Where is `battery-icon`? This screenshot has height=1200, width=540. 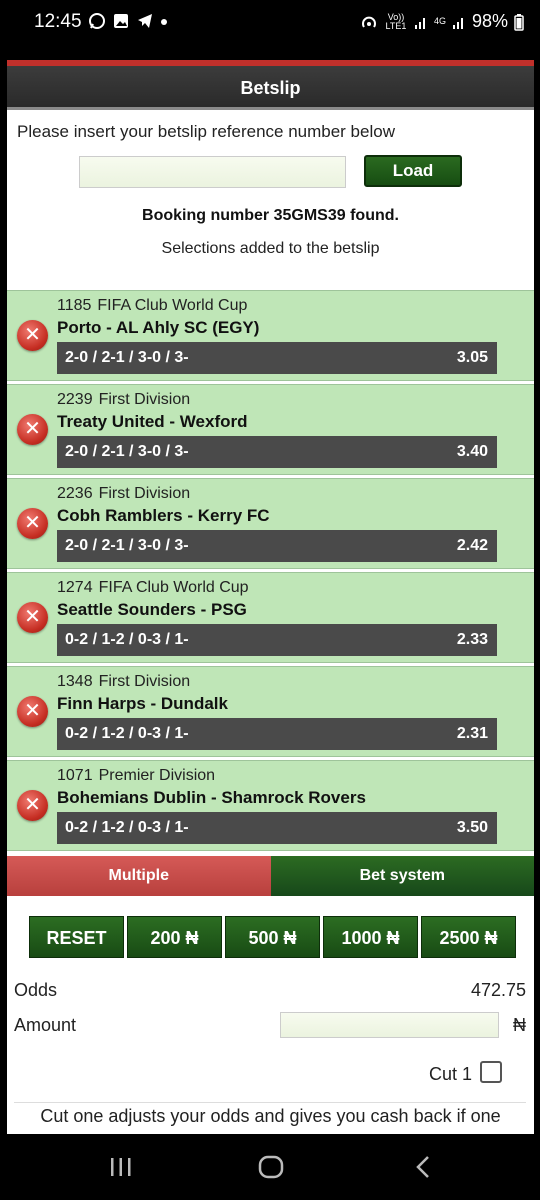 battery-icon is located at coordinates (519, 22).